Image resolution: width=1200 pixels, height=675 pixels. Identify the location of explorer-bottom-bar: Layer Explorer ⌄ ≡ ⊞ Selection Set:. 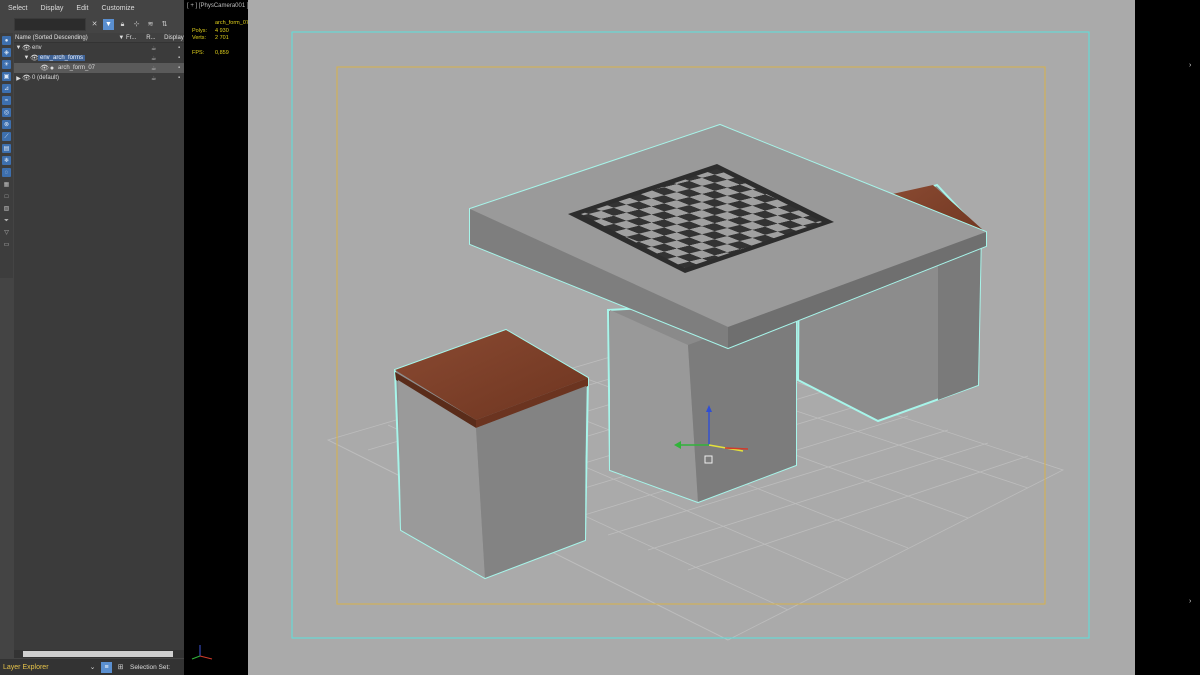
(92, 667).